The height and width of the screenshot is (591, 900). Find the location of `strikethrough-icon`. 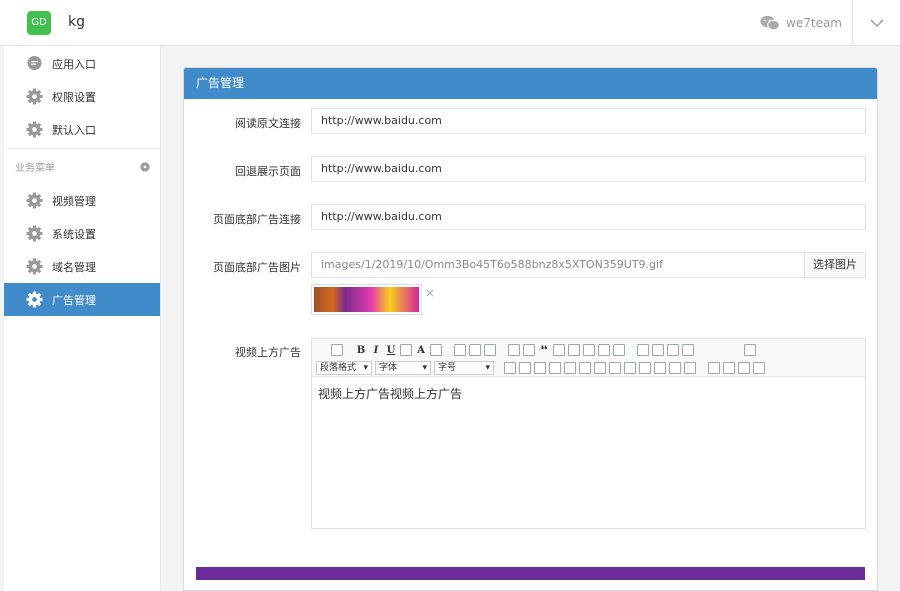

strikethrough-icon is located at coordinates (406, 350).